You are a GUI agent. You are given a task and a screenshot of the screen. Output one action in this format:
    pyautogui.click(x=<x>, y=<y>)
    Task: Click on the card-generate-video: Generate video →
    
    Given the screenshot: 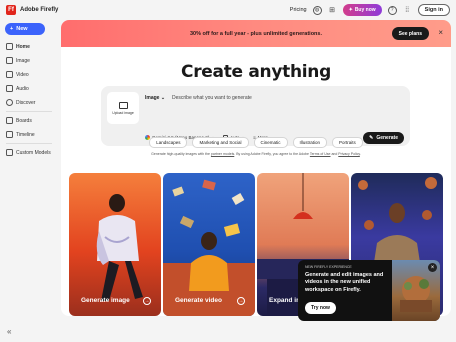 What is the action you would take?
    pyautogui.click(x=209, y=244)
    